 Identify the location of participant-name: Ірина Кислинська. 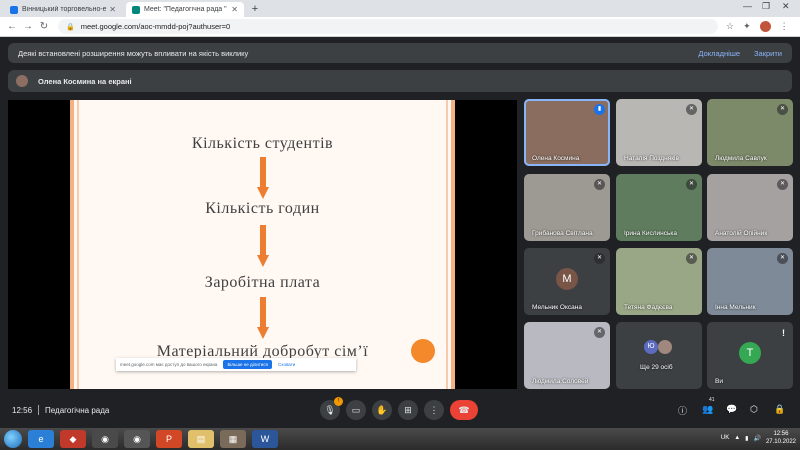
(650, 233).